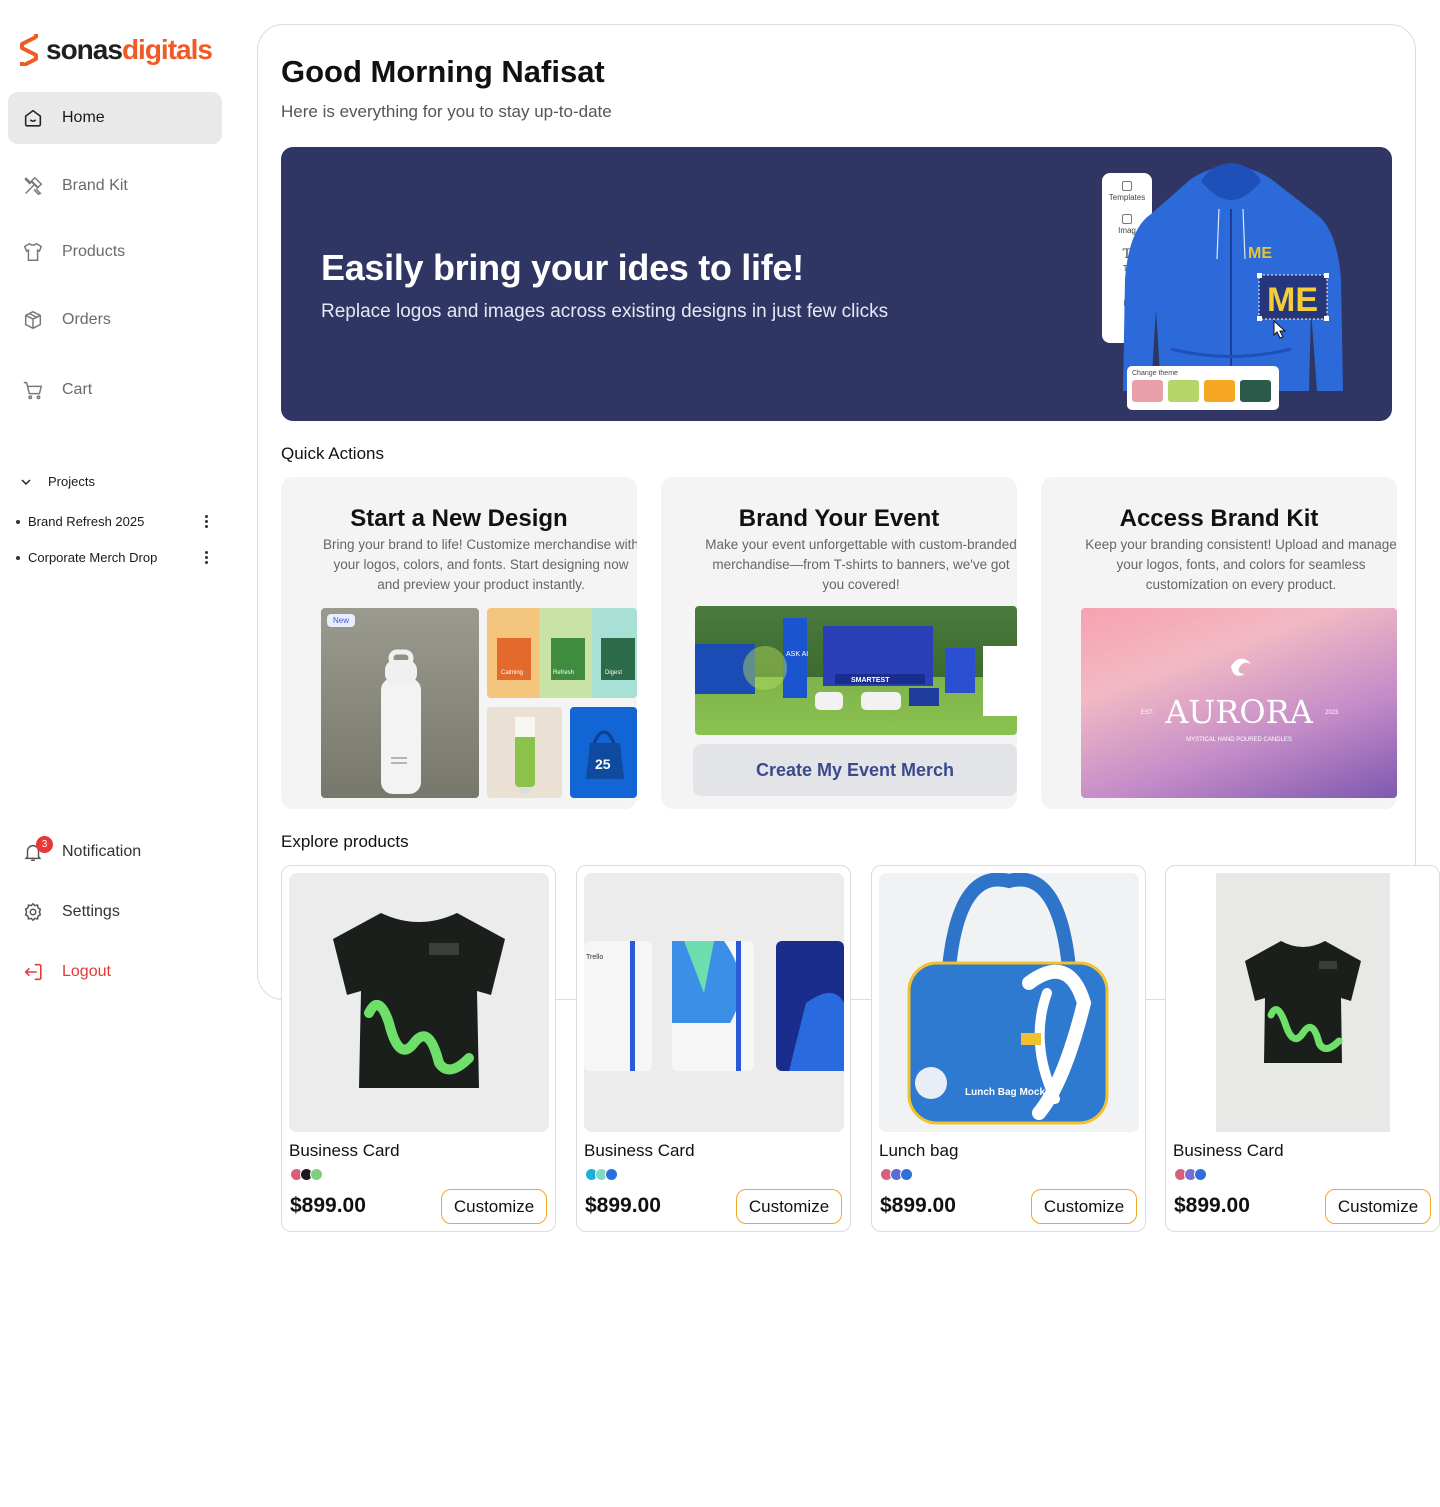  I want to click on brand-year: 2023, so click(1332, 713).